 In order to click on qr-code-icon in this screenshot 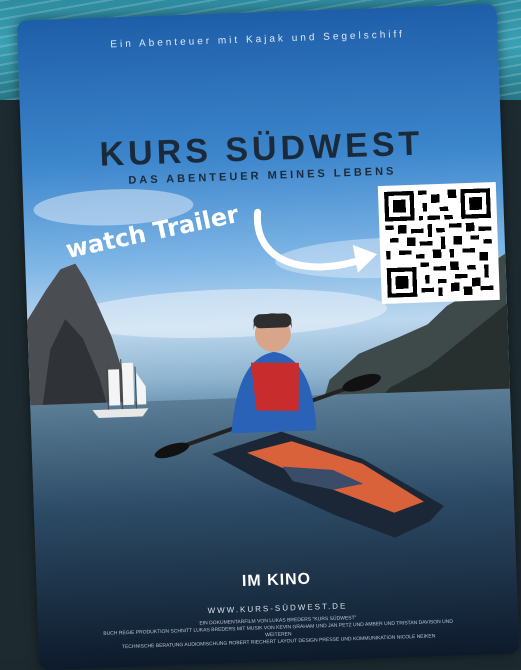, I will do `click(438, 243)`.